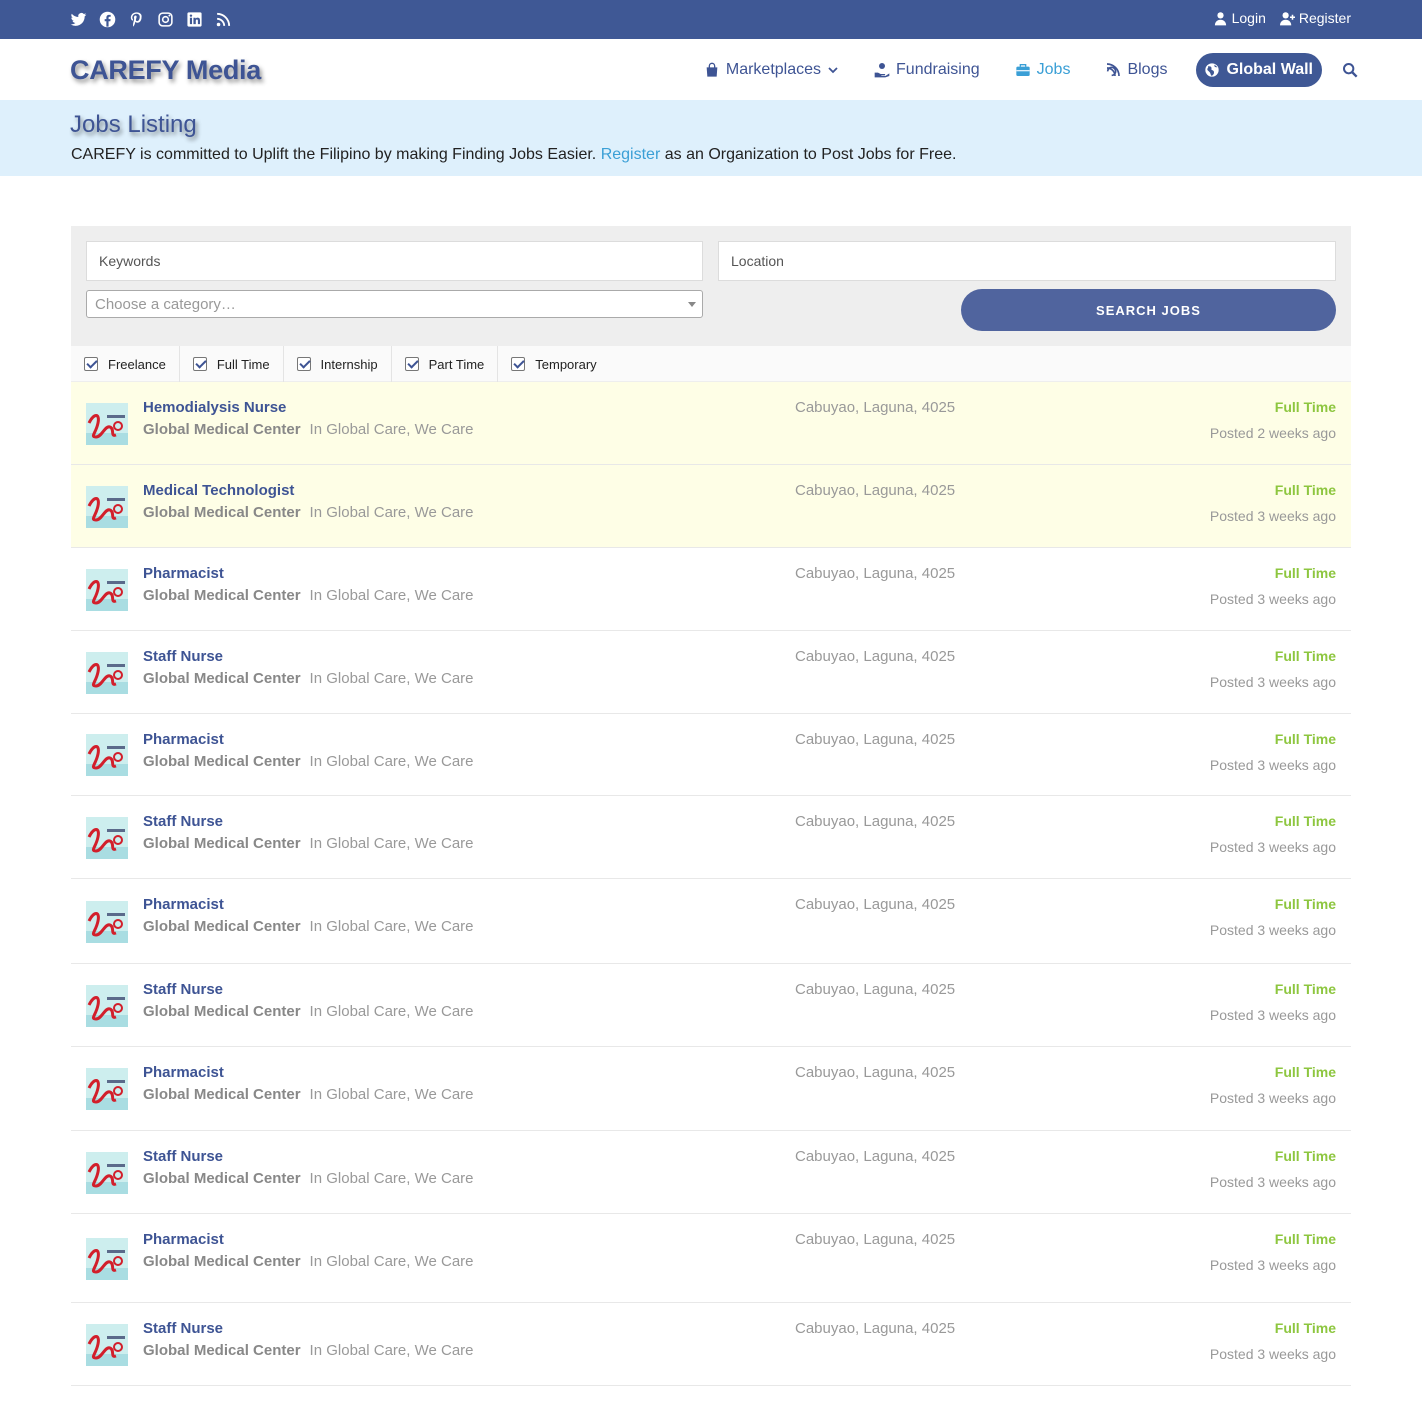 This screenshot has height=1422, width=1422. I want to click on site-logo: CAREFY Media, so click(165, 70).